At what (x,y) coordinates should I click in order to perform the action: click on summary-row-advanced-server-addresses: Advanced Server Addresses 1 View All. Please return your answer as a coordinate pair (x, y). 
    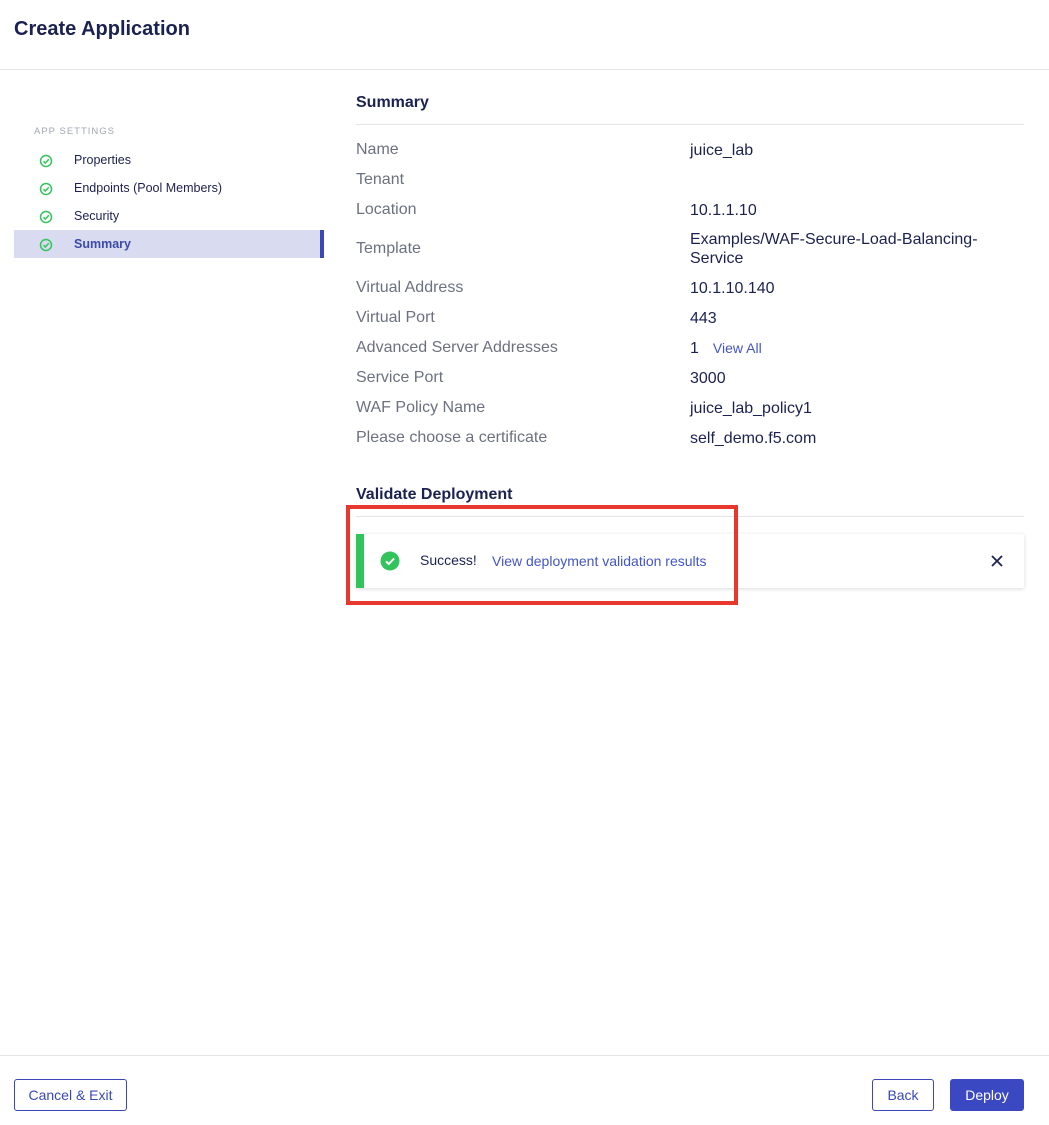
    Looking at the image, I should click on (690, 348).